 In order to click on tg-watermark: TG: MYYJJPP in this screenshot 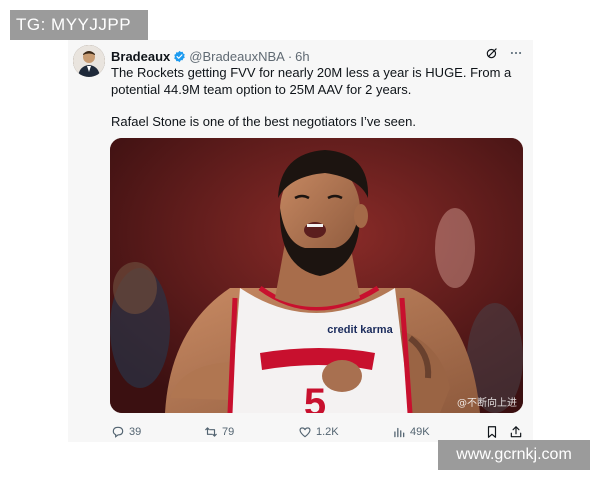, I will do `click(79, 25)`.